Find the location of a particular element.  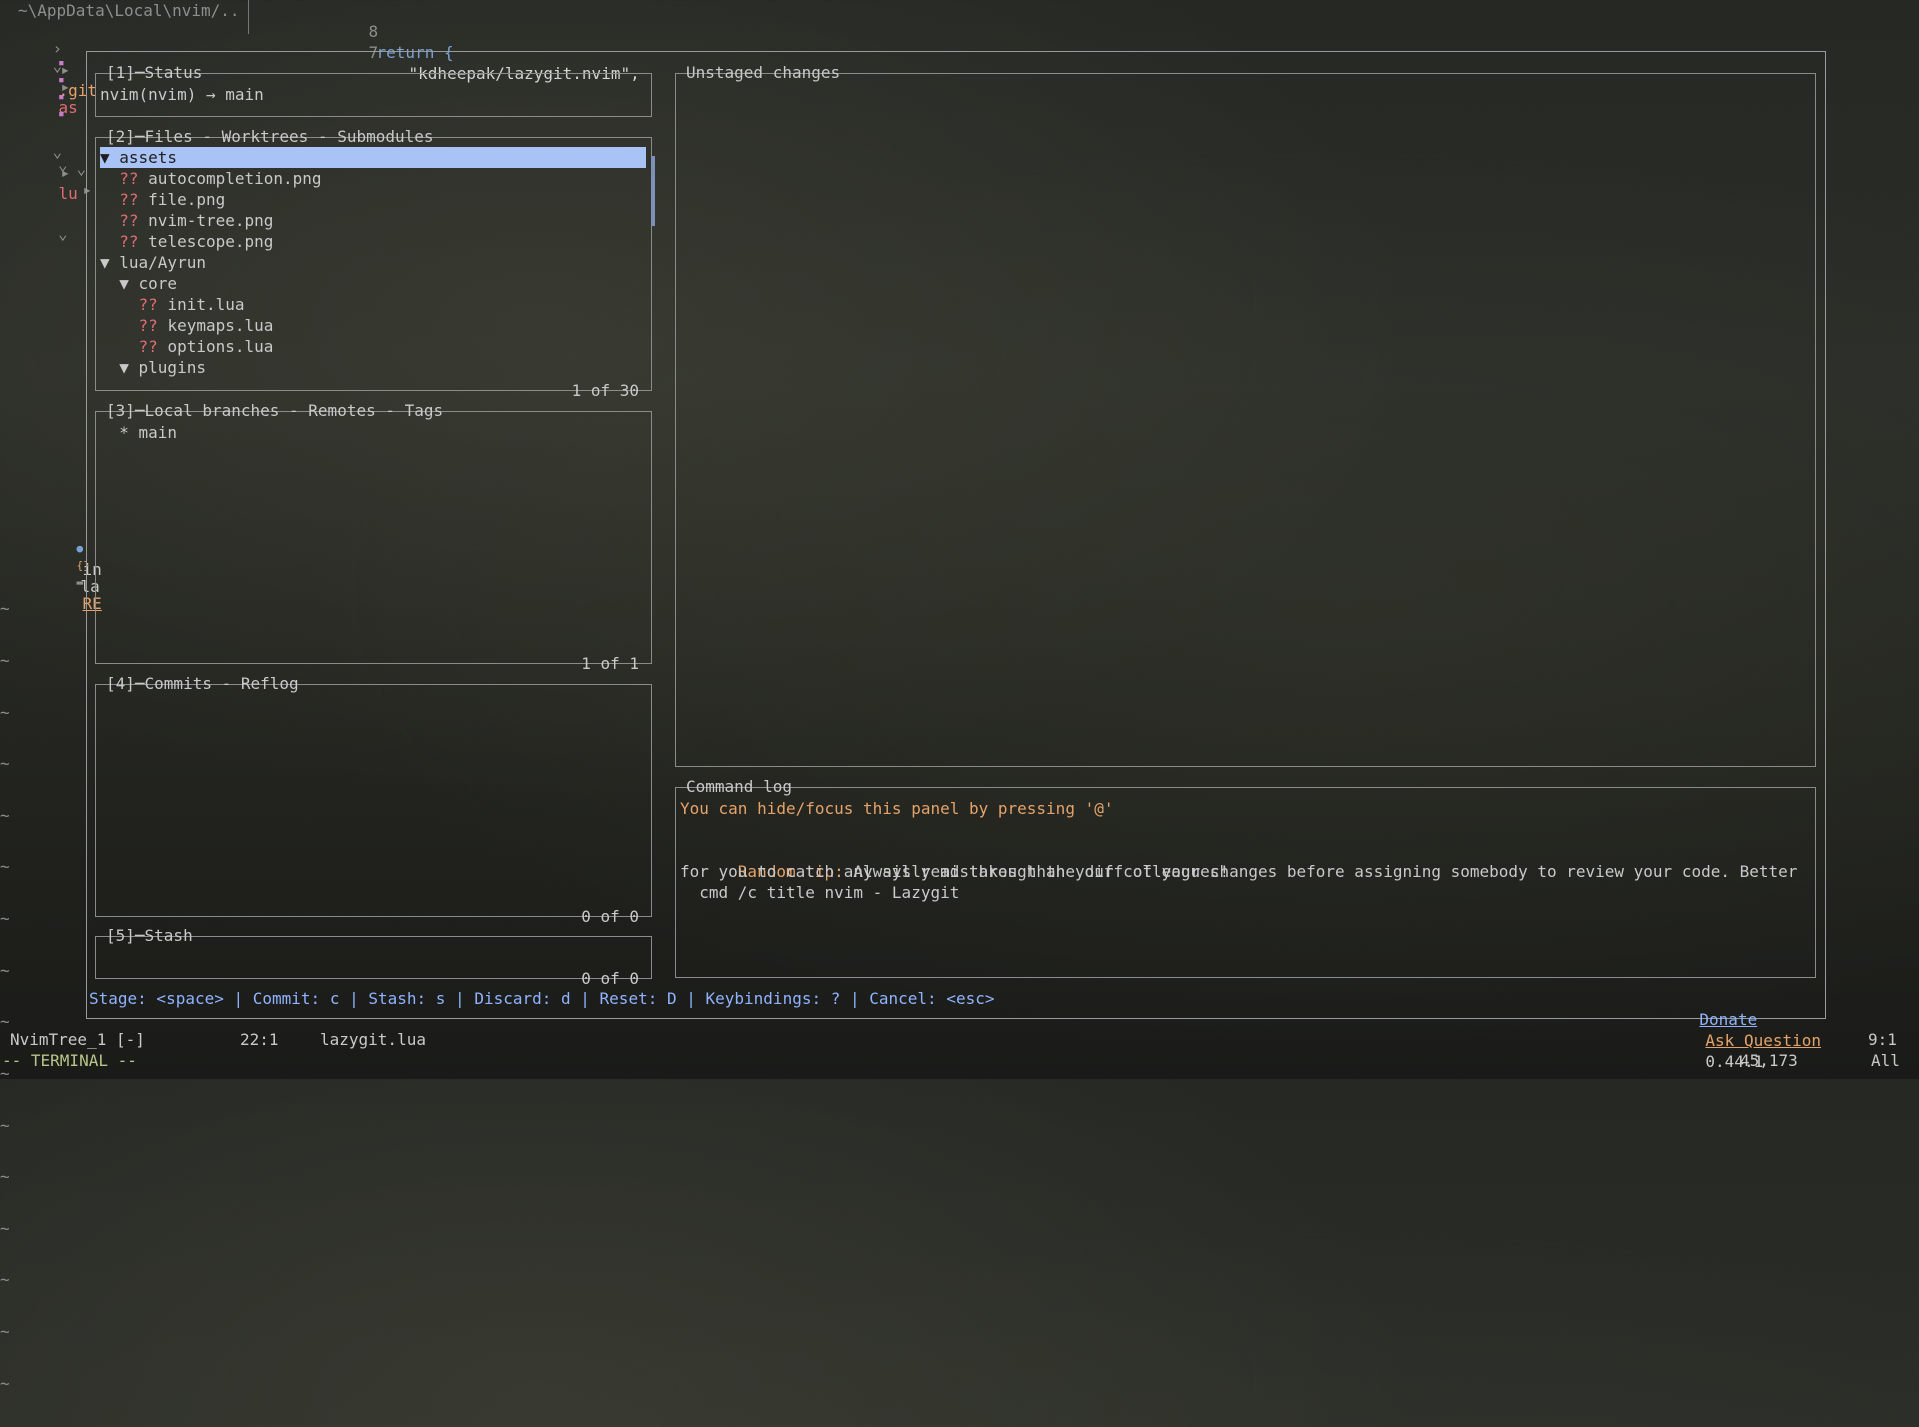

file-tree-row: ?? keymaps.lua is located at coordinates (373, 325).